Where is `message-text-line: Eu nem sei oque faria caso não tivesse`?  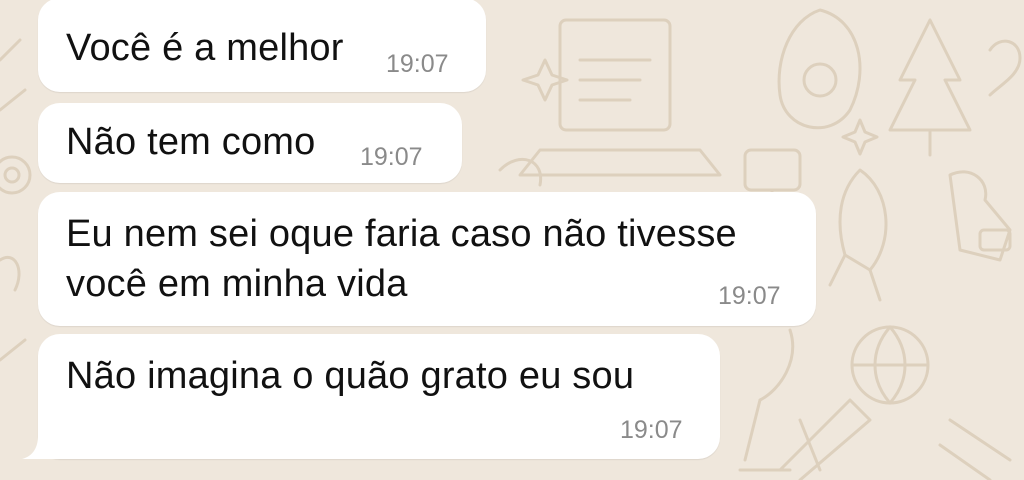 message-text-line: Eu nem sei oque faria caso não tivesse is located at coordinates (401, 234).